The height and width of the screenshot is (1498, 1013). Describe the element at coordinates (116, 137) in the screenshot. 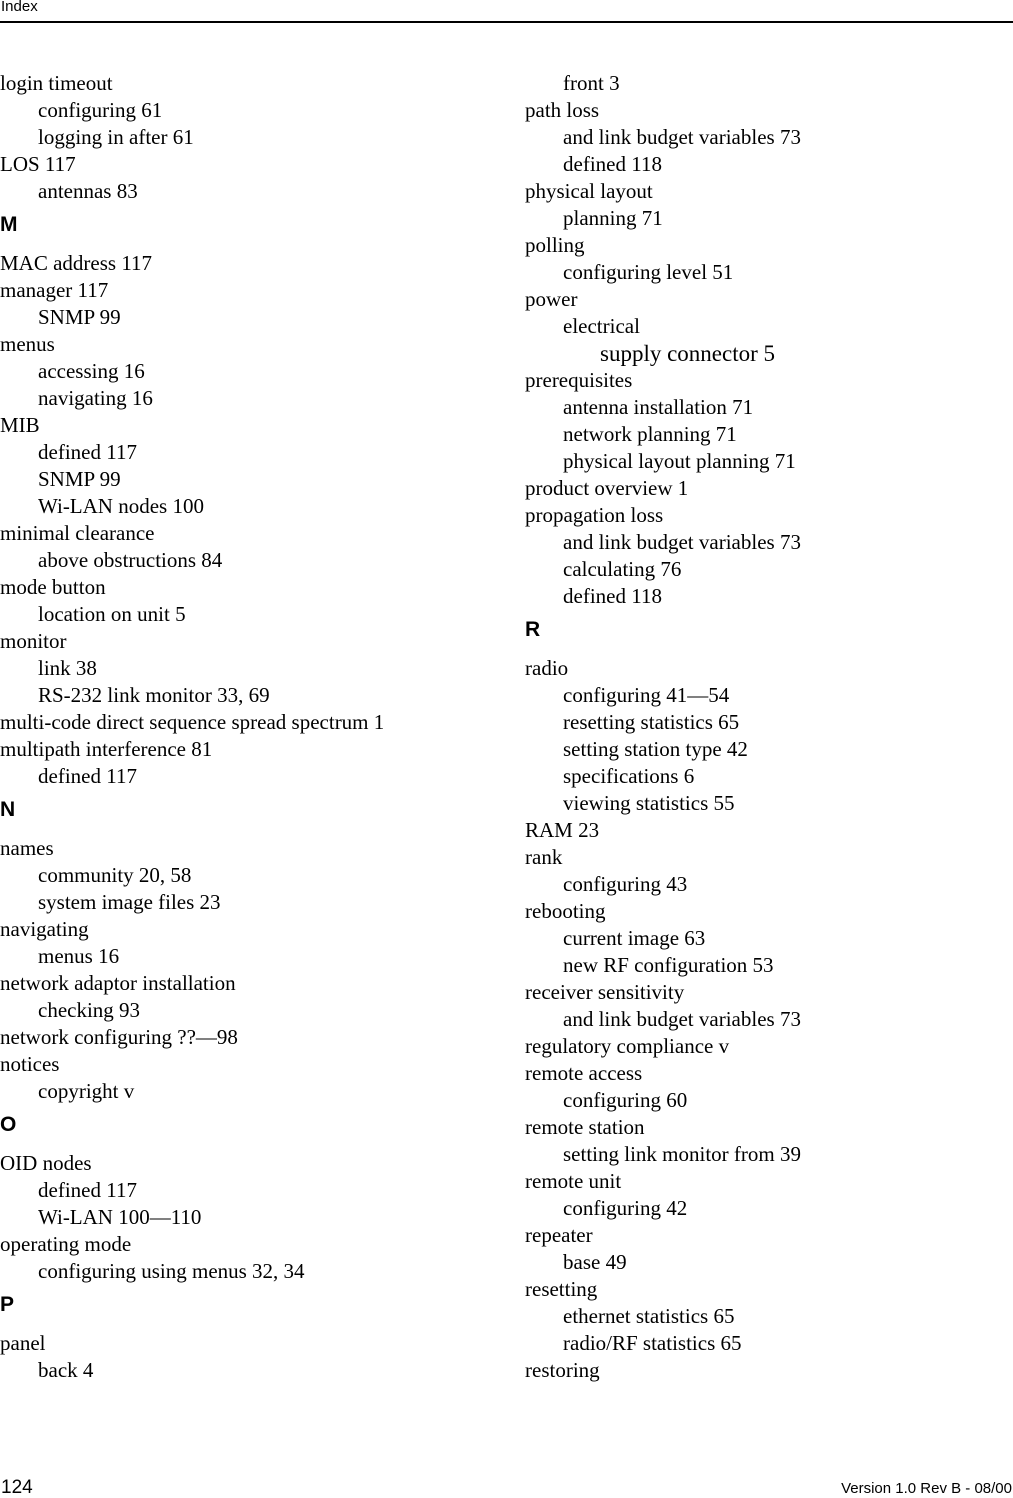

I see `index-subentry: logging in after 61` at that location.